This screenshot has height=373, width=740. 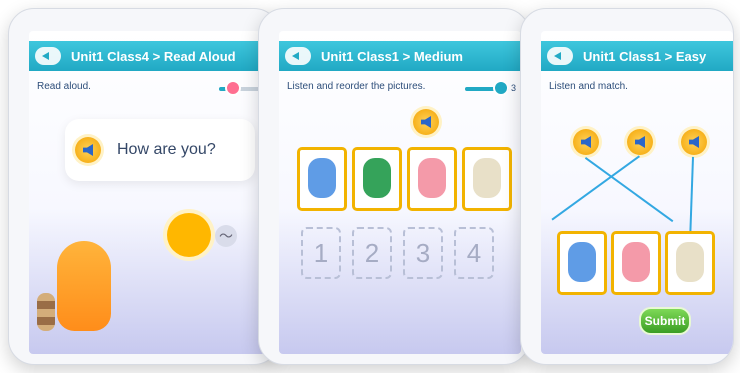 I want to click on match-line, so click(x=629, y=190).